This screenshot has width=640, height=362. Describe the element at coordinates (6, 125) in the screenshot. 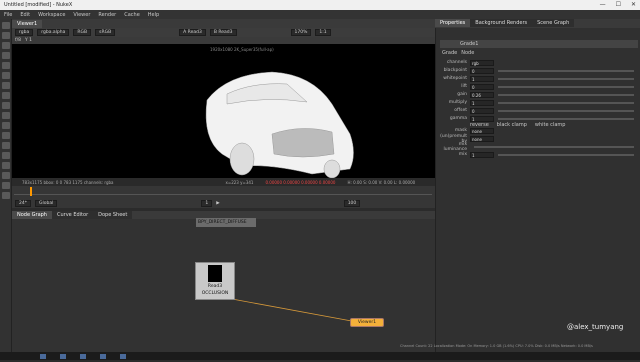

I see `views-nodes-icon` at that location.